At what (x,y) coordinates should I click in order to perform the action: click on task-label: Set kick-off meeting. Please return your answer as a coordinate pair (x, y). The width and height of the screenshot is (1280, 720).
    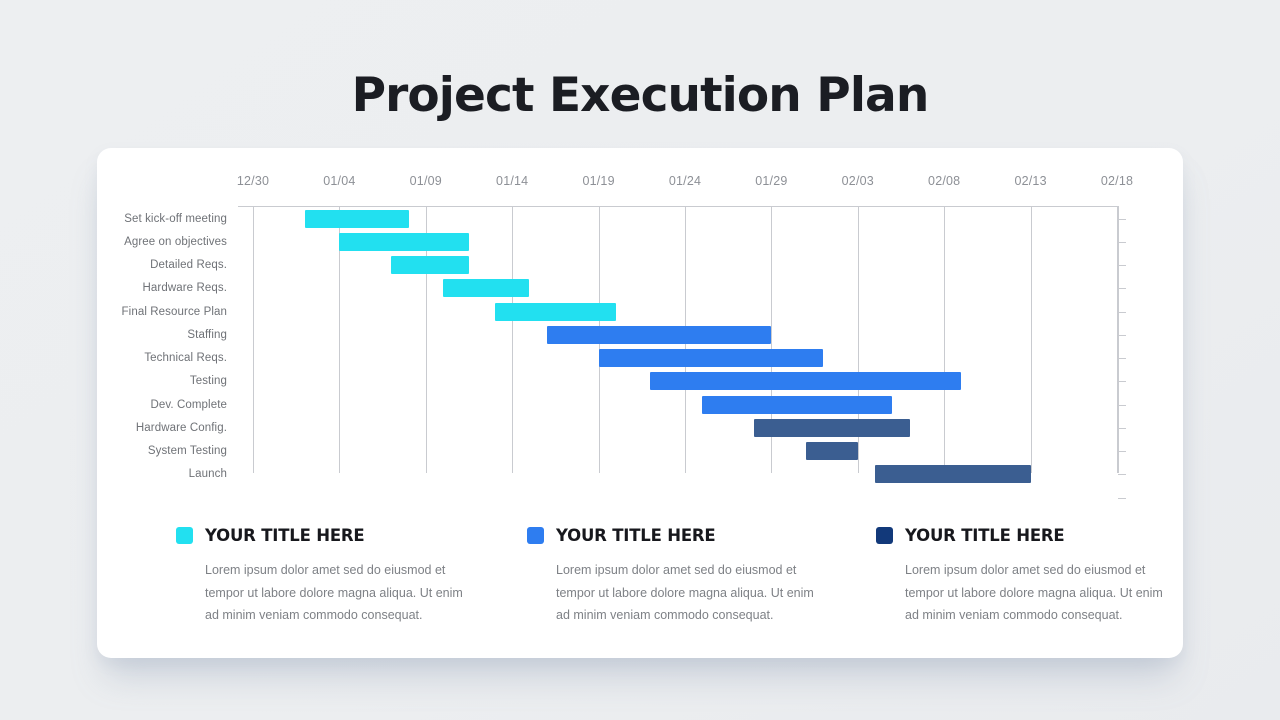
    Looking at the image, I should click on (175, 218).